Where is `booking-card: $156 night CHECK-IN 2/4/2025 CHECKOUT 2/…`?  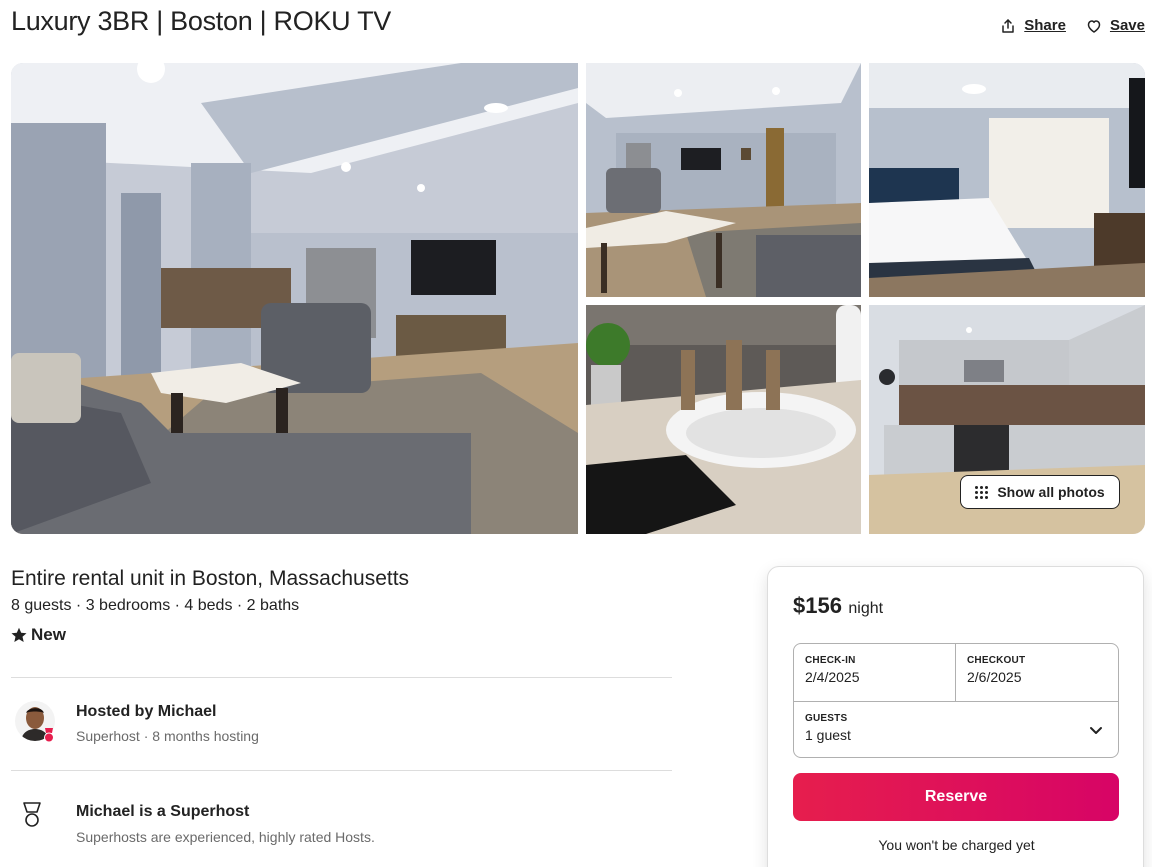 booking-card: $156 night CHECK-IN 2/4/2025 CHECKOUT 2/… is located at coordinates (955, 716).